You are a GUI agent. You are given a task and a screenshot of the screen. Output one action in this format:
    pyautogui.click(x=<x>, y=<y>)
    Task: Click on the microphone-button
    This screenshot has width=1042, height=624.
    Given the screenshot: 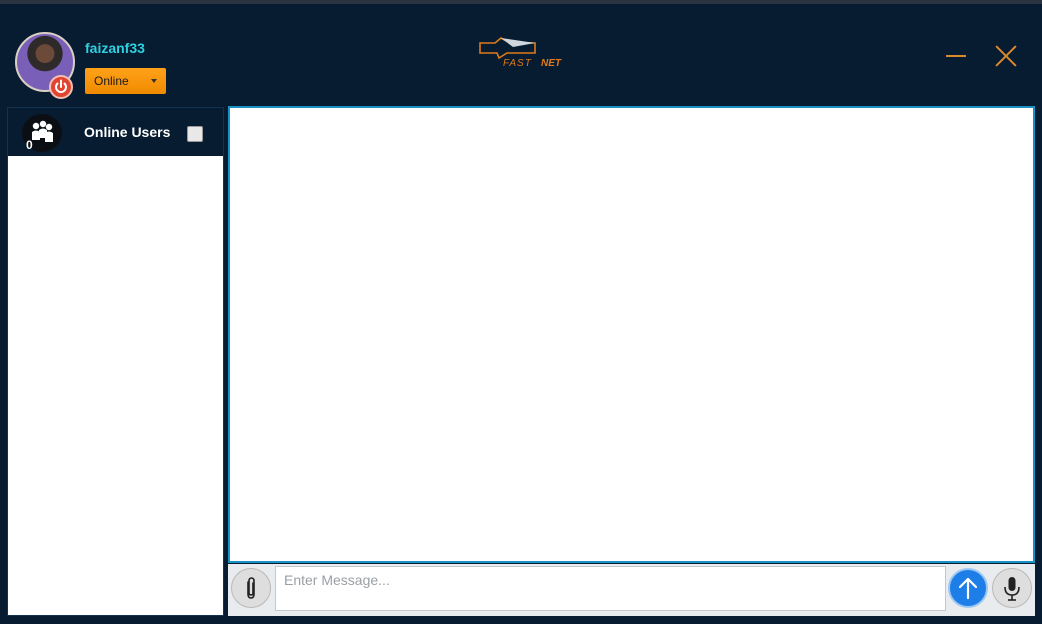 What is the action you would take?
    pyautogui.click(x=1012, y=588)
    